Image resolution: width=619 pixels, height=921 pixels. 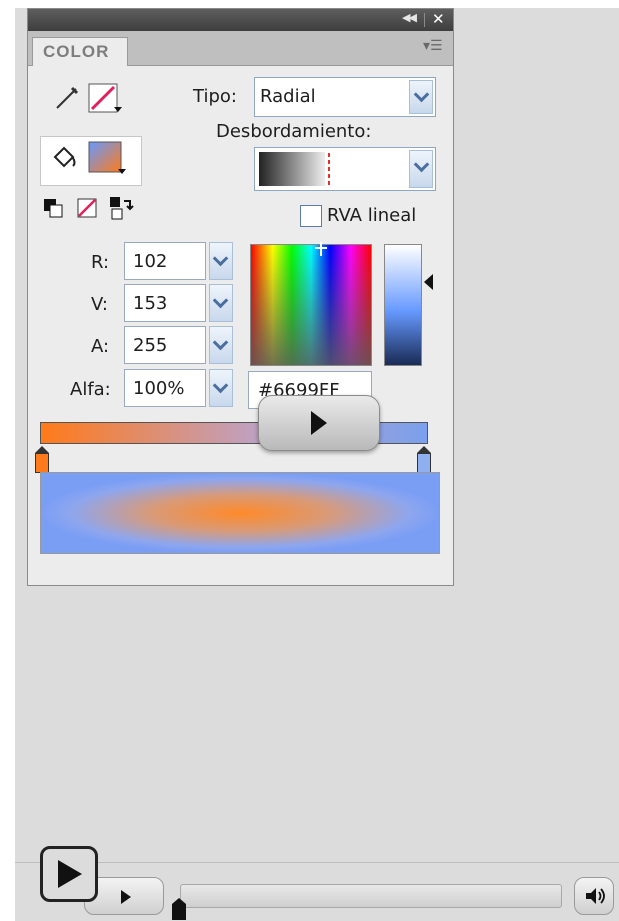 What do you see at coordinates (108, 159) in the screenshot?
I see `fill-color-swatch` at bounding box center [108, 159].